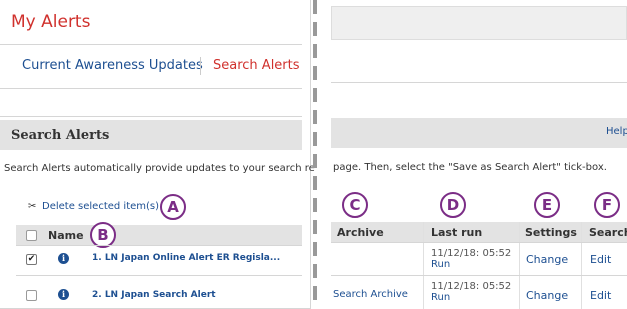  What do you see at coordinates (63, 258) in the screenshot?
I see `row-1-info-icon: i` at bounding box center [63, 258].